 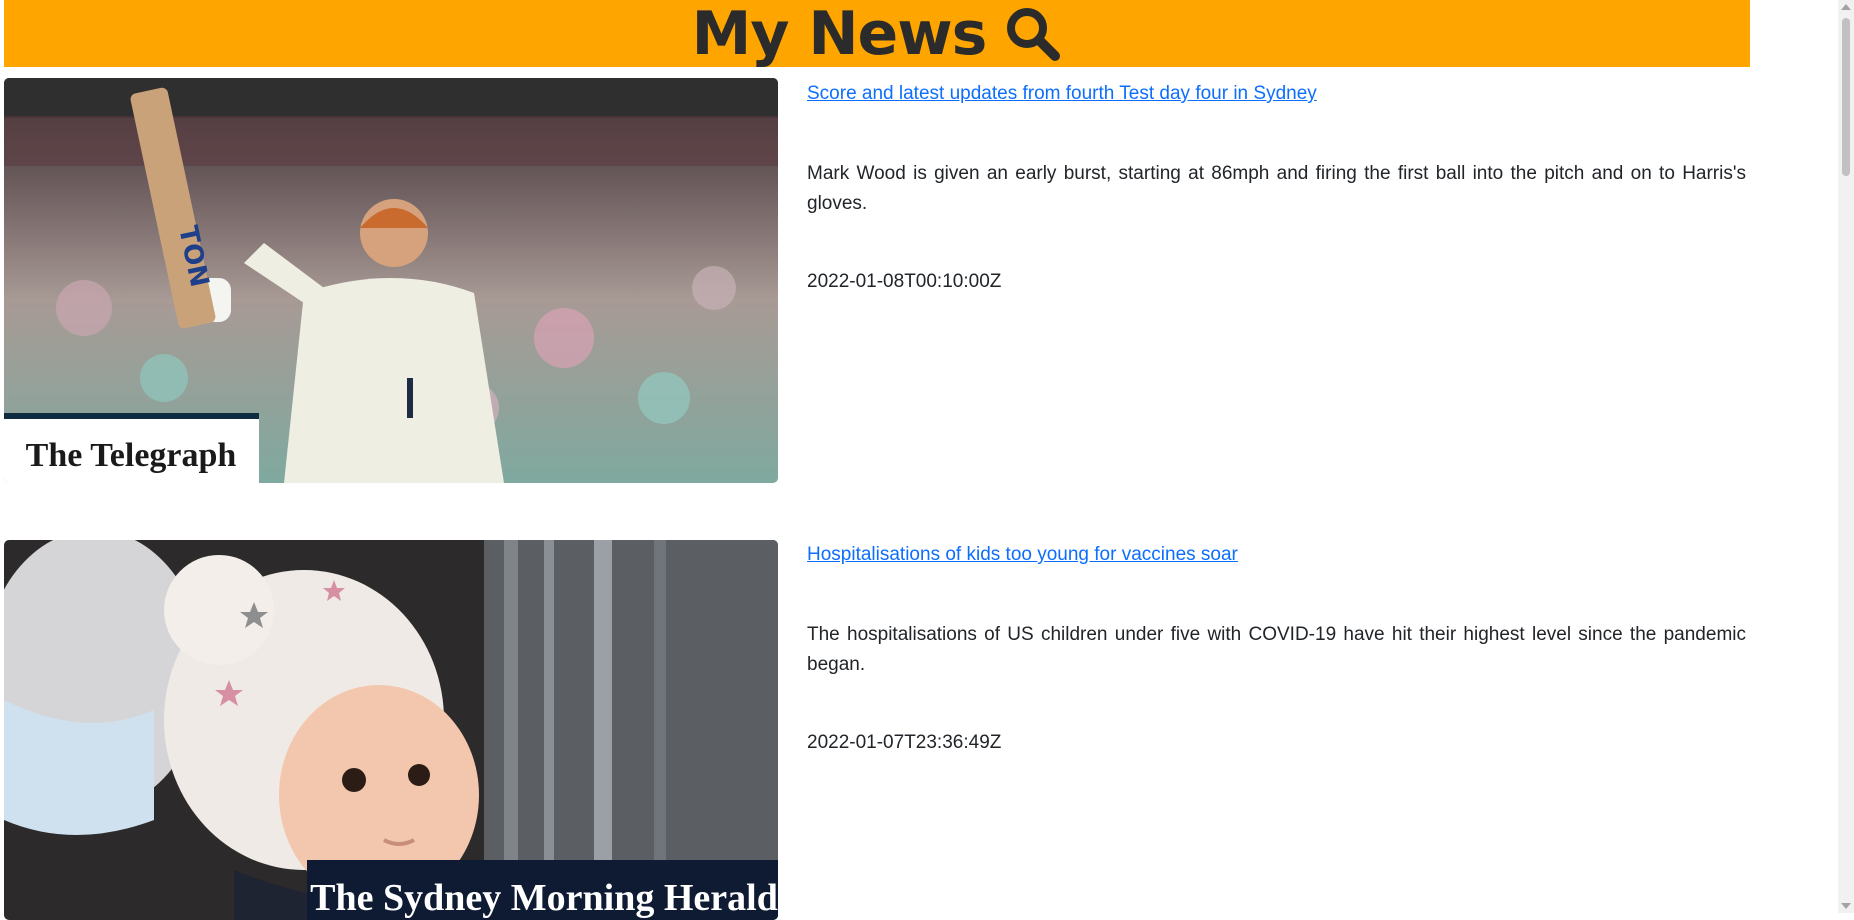 I want to click on page-title: My News, so click(x=839, y=34).